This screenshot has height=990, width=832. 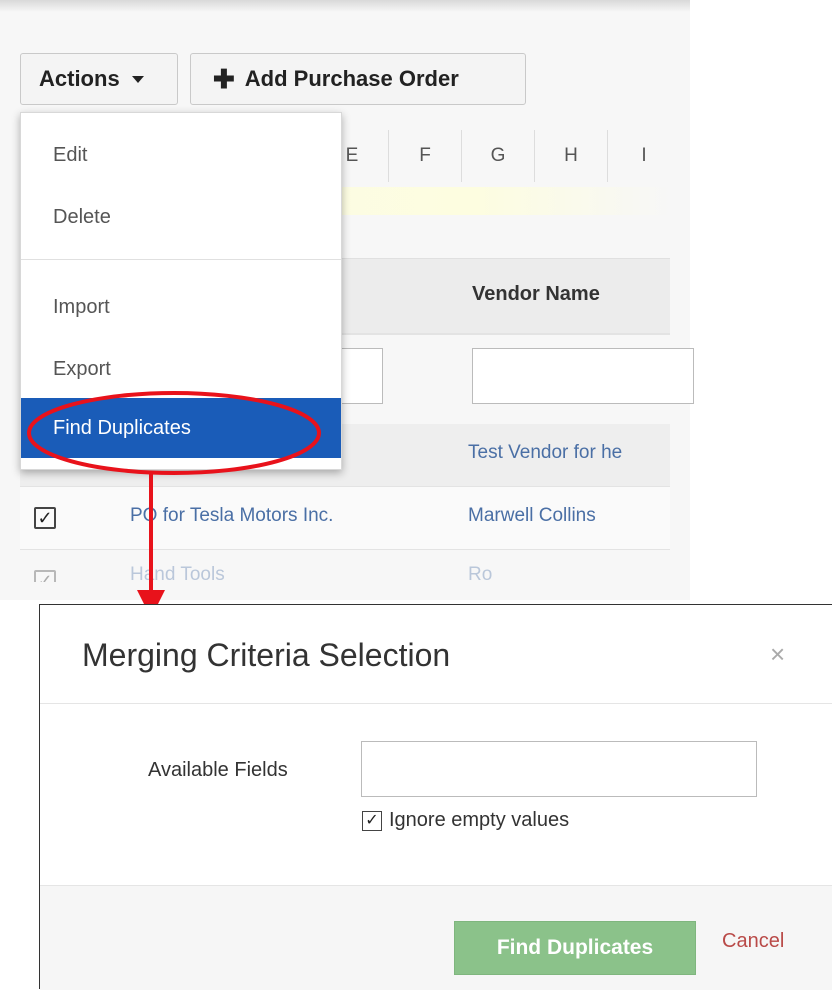 I want to click on actions-button: Actions, so click(x=99, y=79).